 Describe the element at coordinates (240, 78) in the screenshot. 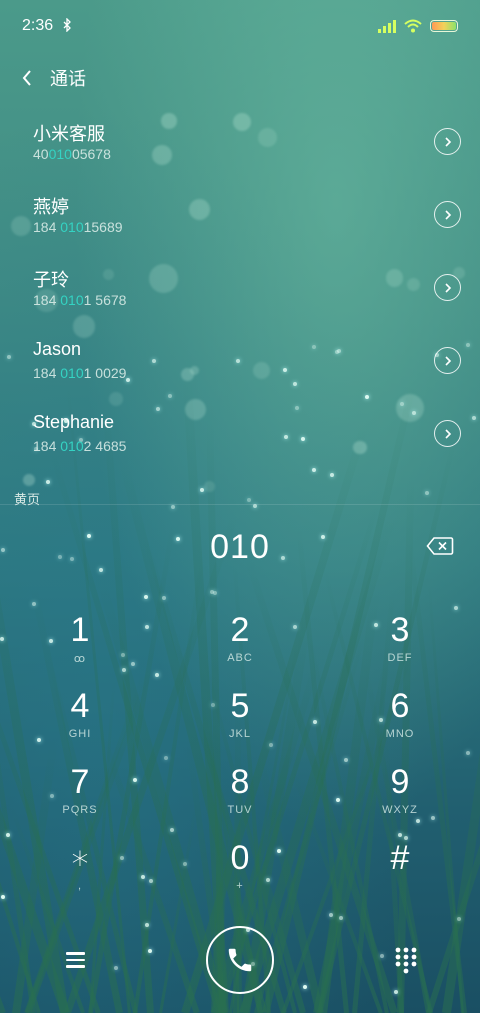

I see `page-header: 通话` at that location.